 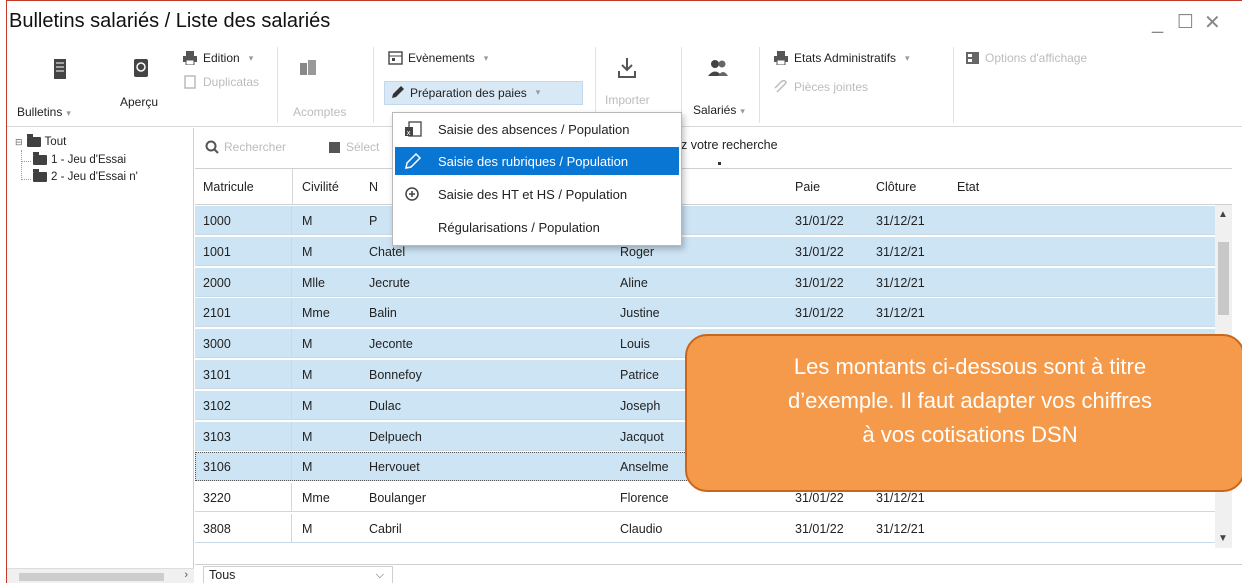 I want to click on tree-horizontal-scrollbar: ›, so click(x=100, y=575).